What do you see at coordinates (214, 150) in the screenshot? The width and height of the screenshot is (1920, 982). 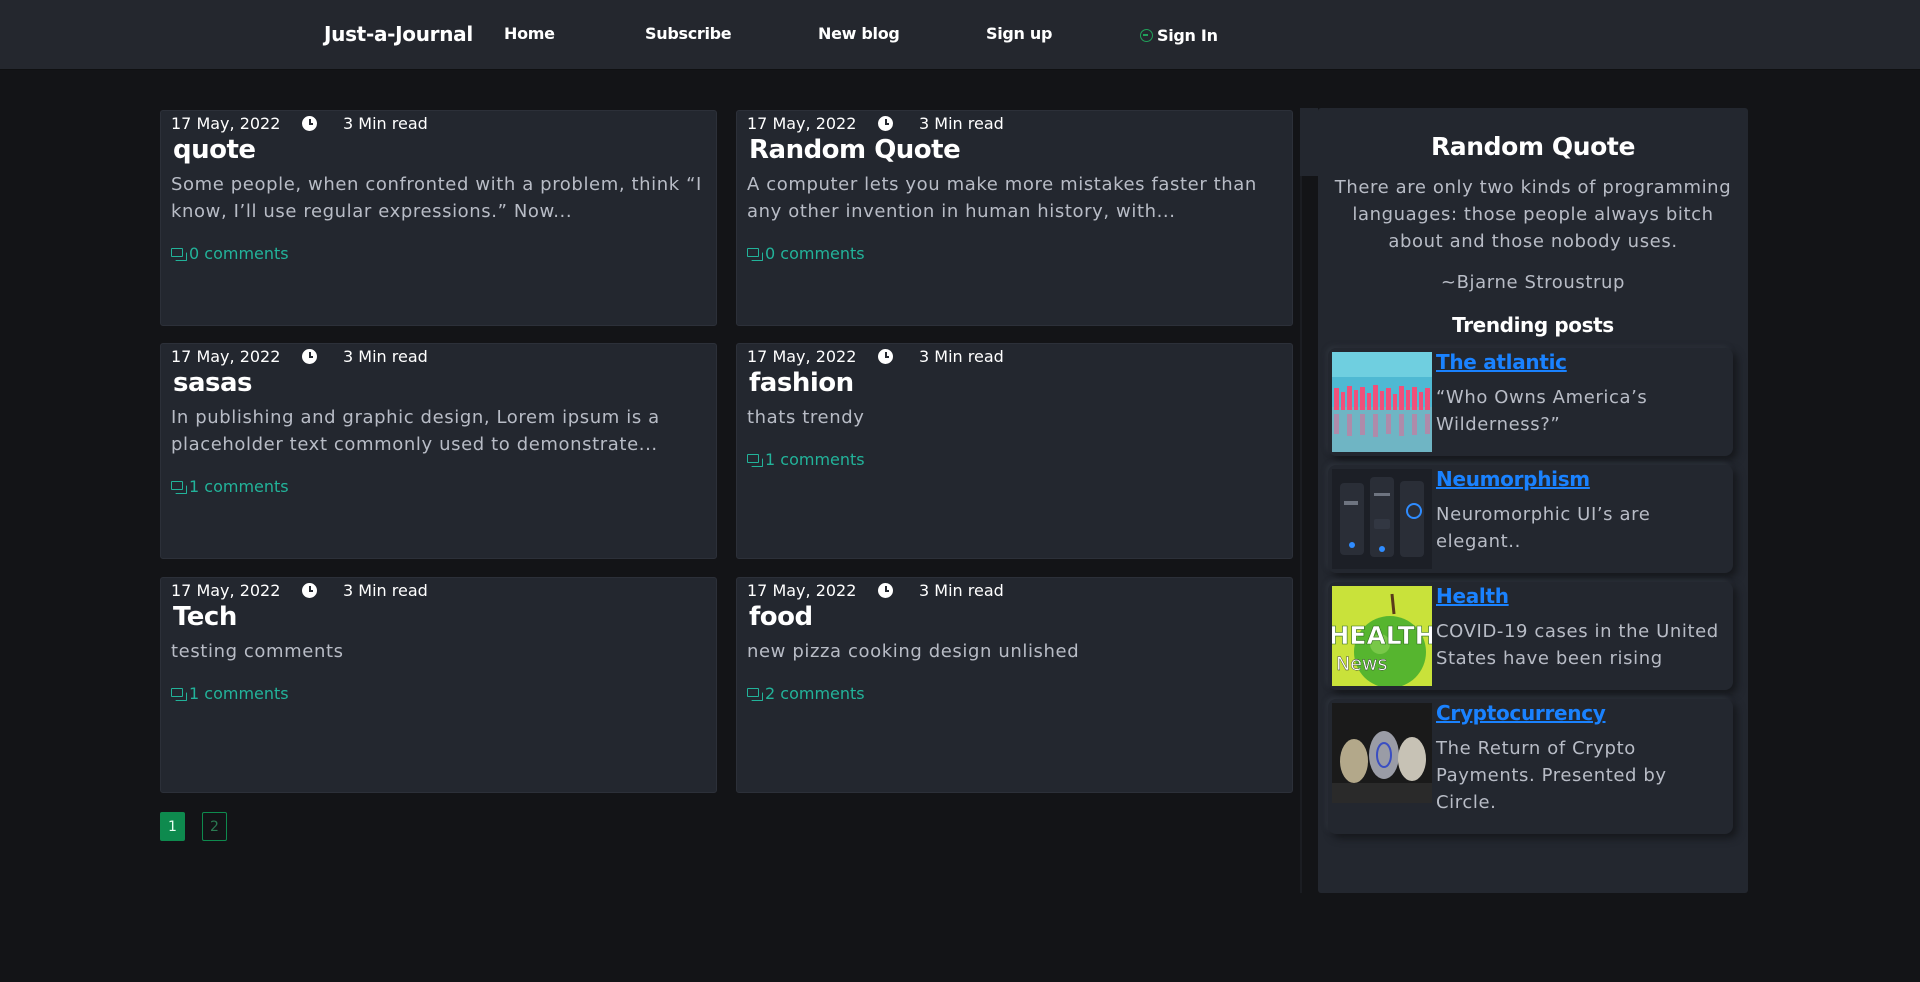 I see `post-title: quote` at bounding box center [214, 150].